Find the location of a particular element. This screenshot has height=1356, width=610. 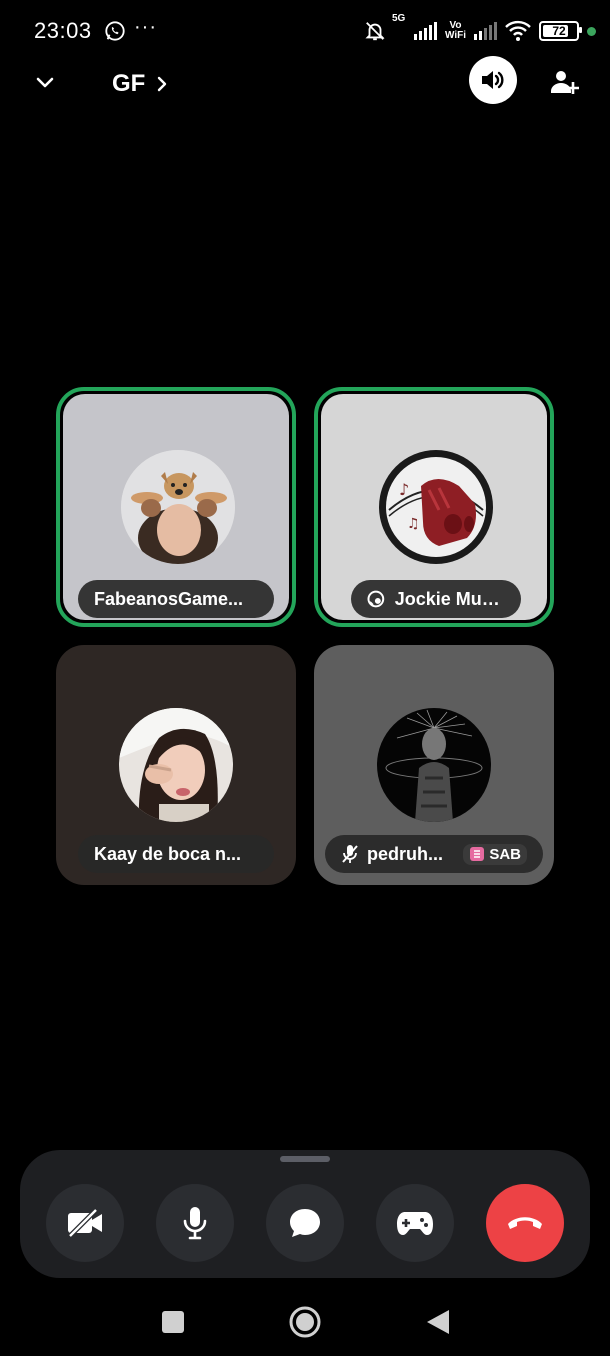

more-notifications-icon: ··· is located at coordinates (145, 27).